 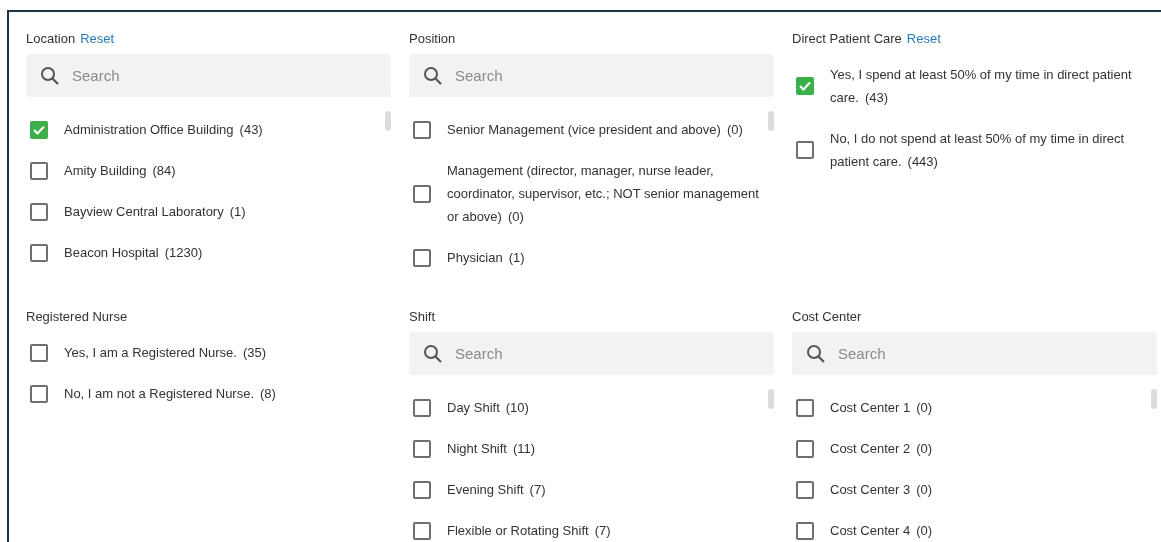 I want to click on option-label: Management (director, manager, nurse leader, coordinator, supervisor, etc.; NOT senior management or above) (0), so click(x=603, y=193).